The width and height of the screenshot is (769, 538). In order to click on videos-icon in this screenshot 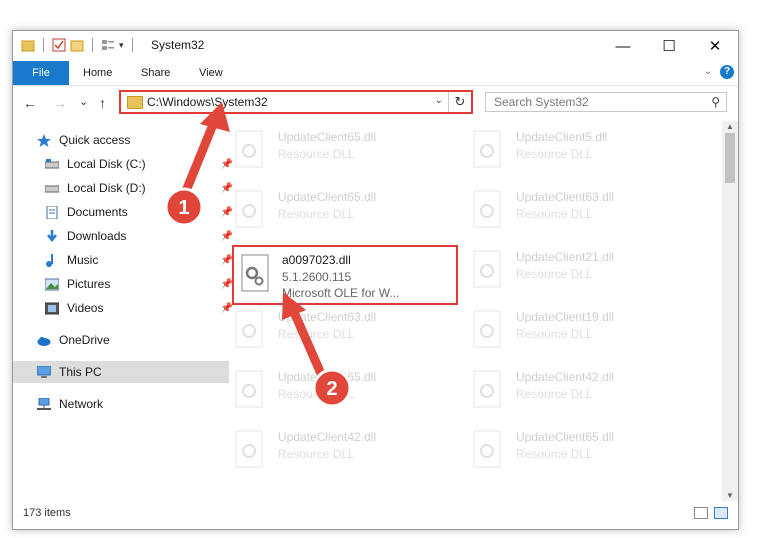, I will do `click(52, 308)`.